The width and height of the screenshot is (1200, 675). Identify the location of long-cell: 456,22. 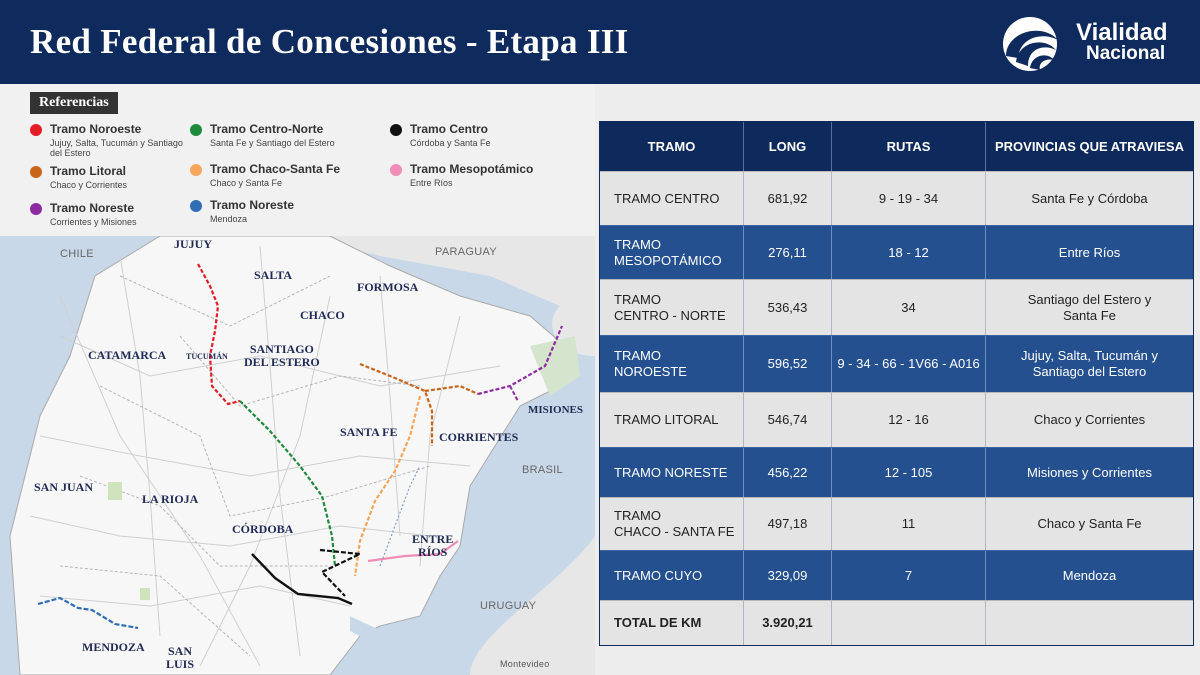
(788, 472).